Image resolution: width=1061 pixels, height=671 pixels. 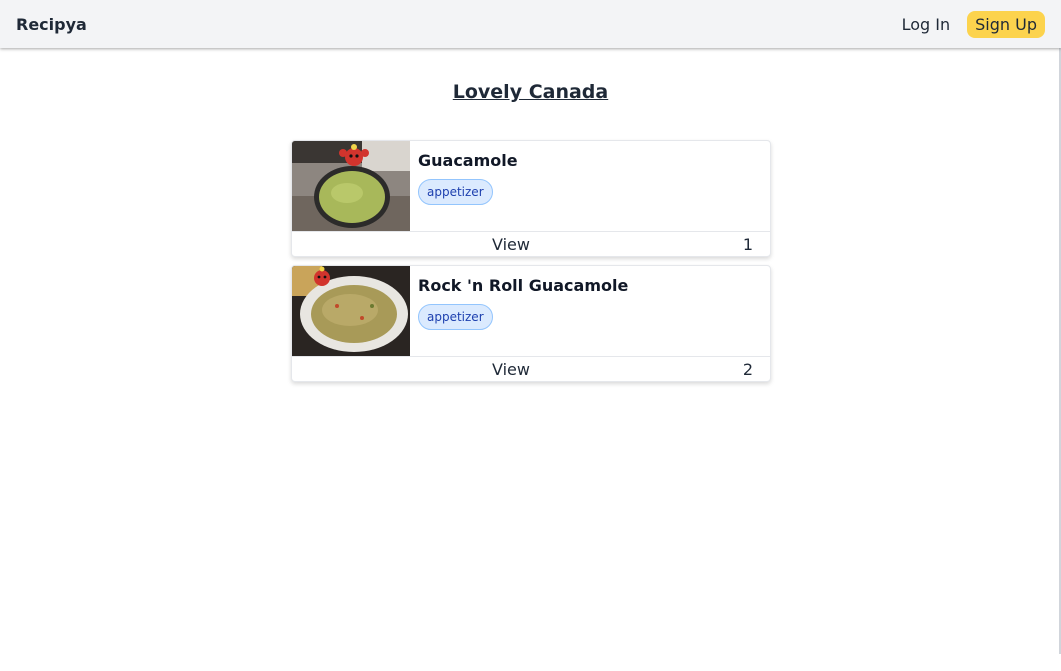 What do you see at coordinates (747, 244) in the screenshot?
I see `recipe-index: 1` at bounding box center [747, 244].